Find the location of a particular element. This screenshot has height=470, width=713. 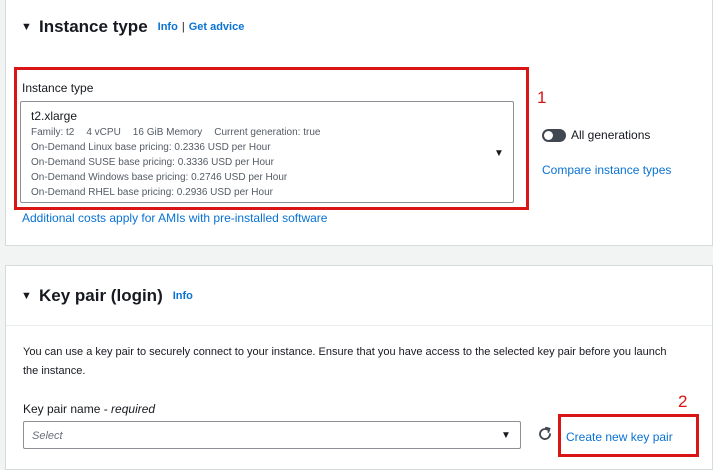

dropdown-arrow-icon: ▼ is located at coordinates (506, 435).